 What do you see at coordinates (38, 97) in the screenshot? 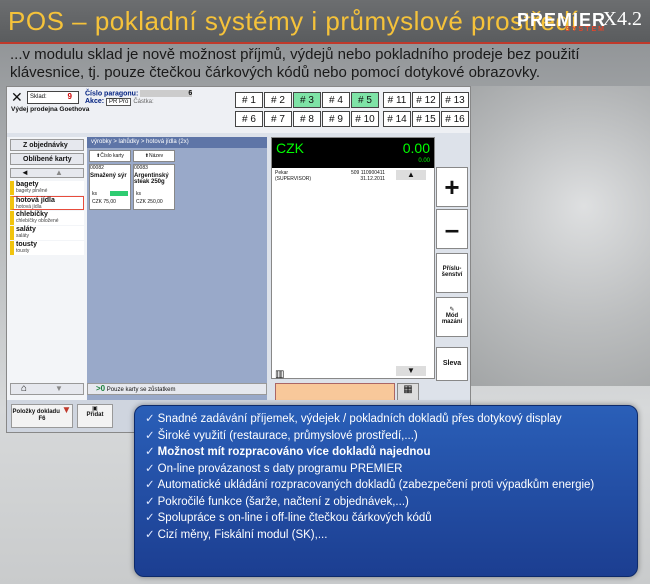
I see `sklad-label: Sklad:` at bounding box center [38, 97].